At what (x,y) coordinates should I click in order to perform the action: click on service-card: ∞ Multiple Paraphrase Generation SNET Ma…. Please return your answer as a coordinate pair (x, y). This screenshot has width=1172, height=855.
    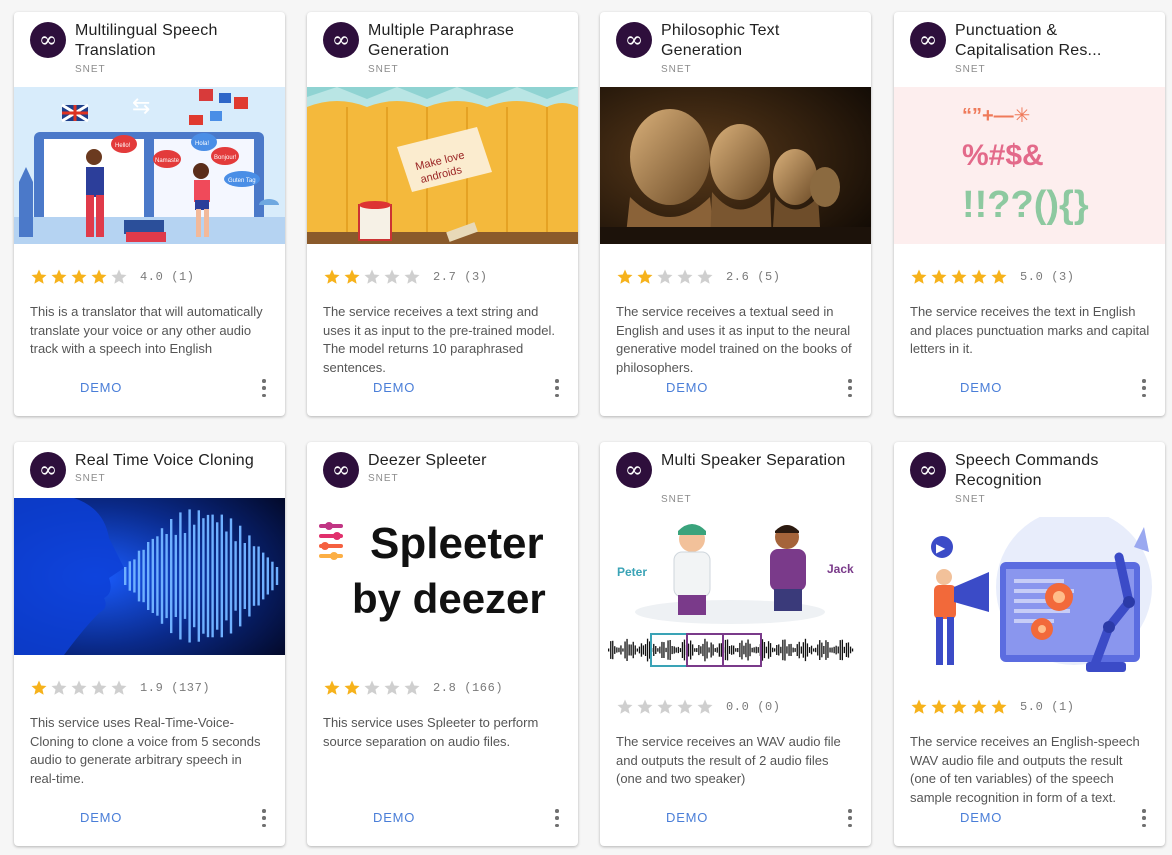
    Looking at the image, I should click on (442, 214).